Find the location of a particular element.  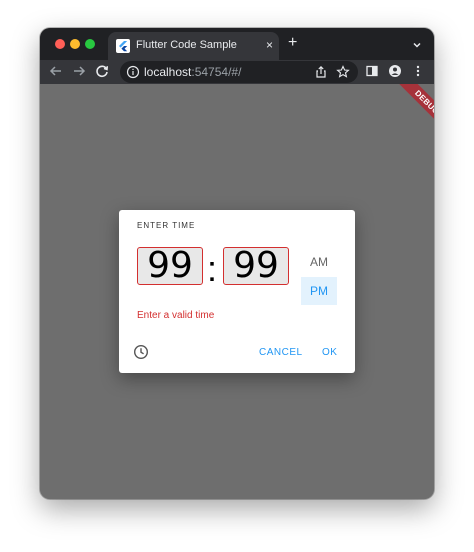

tab-bar: Flutter Code Sample × + is located at coordinates (237, 44).